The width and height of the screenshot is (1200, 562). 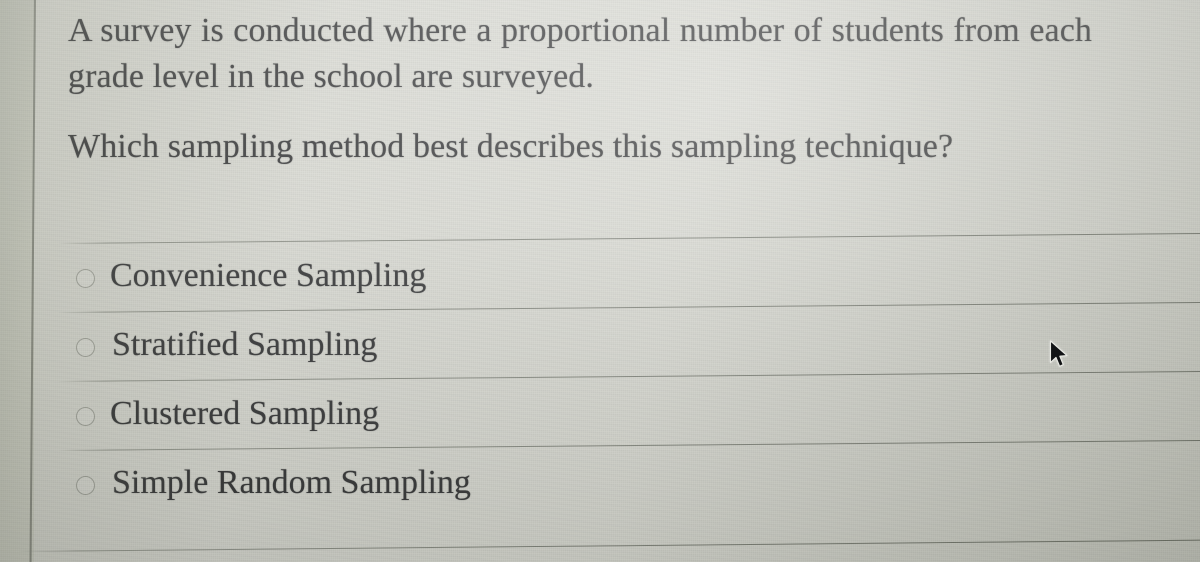 I want to click on radio-button-clustered, so click(x=85, y=416).